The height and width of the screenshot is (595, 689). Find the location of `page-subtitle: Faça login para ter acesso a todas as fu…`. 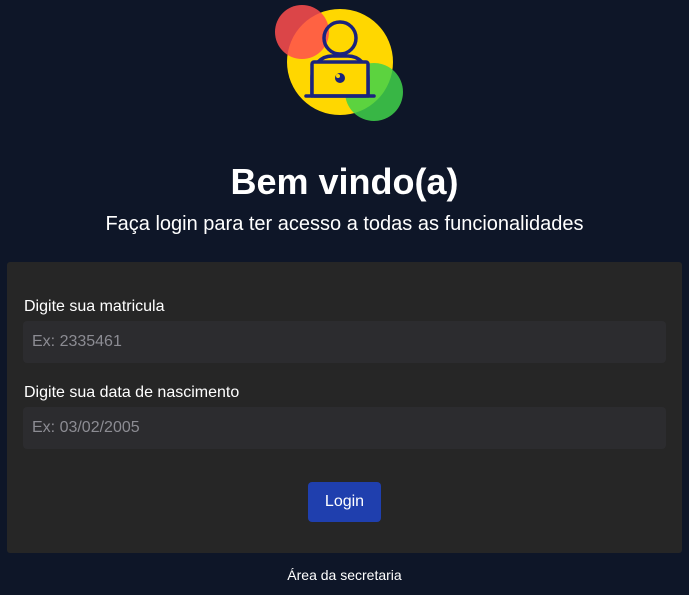

page-subtitle: Faça login para ter acesso a todas as fu… is located at coordinates (344, 224).